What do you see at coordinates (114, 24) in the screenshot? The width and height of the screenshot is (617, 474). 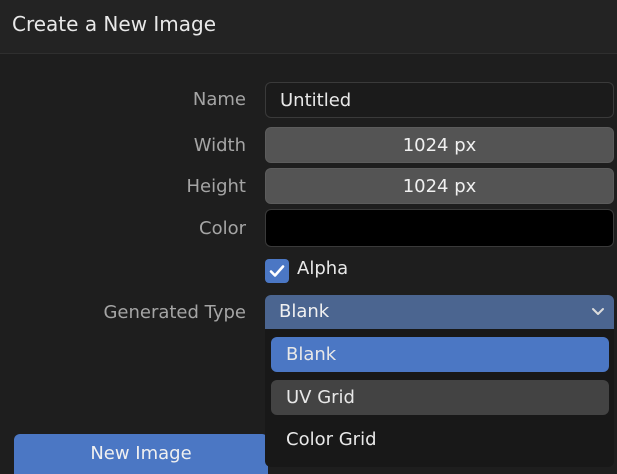 I see `dialog-title: Create a New Image` at bounding box center [114, 24].